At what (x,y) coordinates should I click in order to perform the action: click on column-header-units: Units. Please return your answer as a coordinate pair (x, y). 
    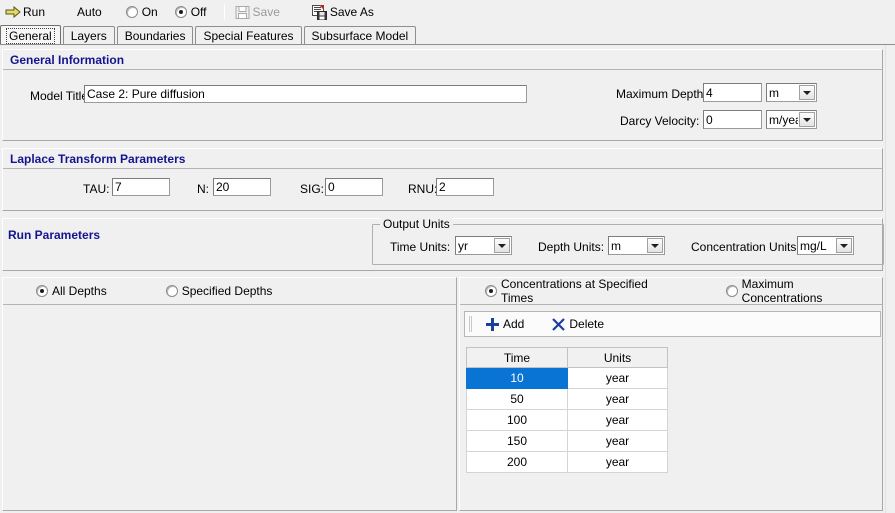
    Looking at the image, I should click on (617, 357).